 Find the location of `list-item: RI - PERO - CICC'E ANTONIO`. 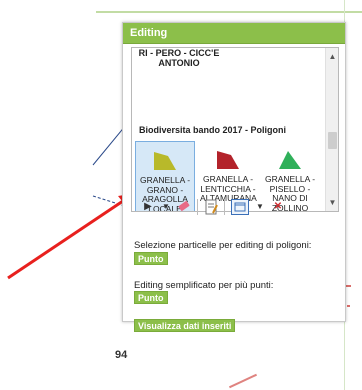

list-item: RI - PERO - CICC'E ANTONIO is located at coordinates (179, 58).